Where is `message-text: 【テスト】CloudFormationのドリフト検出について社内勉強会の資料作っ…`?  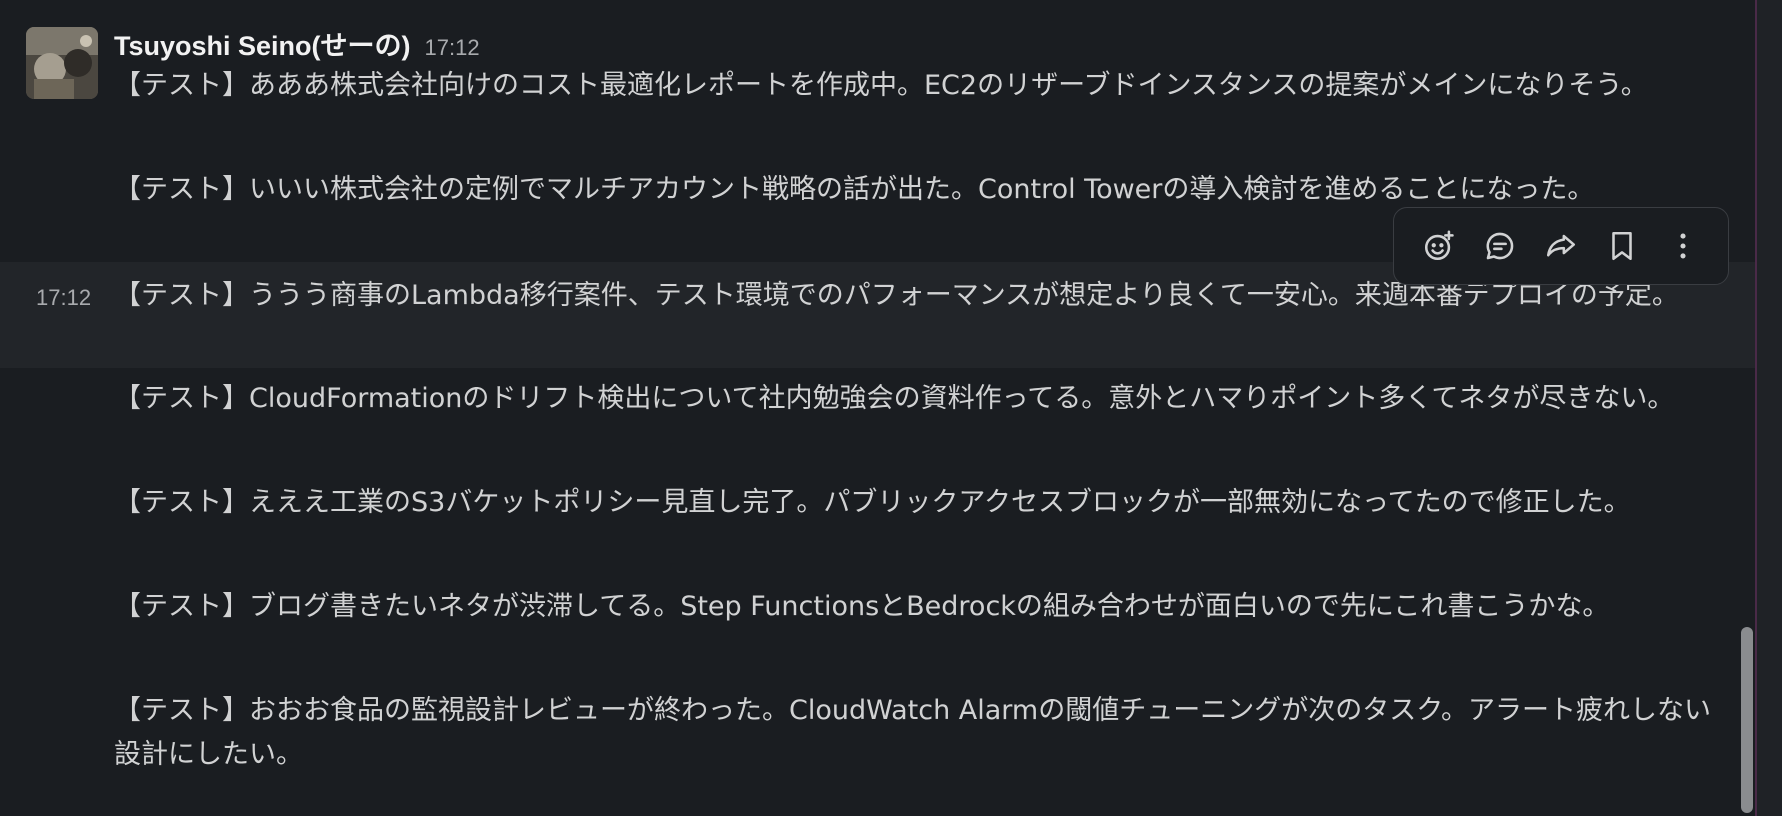 message-text: 【テスト】CloudFormationのドリフト検出について社内勉強会の資料作っ… is located at coordinates (894, 398).